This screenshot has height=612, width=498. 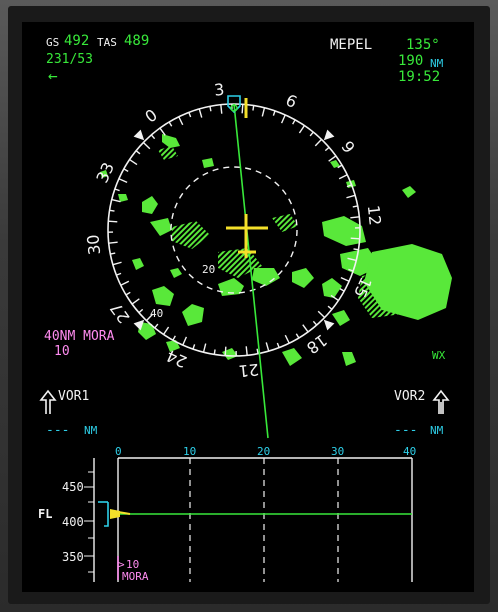 I want to click on compass-label: 3, so click(x=219, y=90).